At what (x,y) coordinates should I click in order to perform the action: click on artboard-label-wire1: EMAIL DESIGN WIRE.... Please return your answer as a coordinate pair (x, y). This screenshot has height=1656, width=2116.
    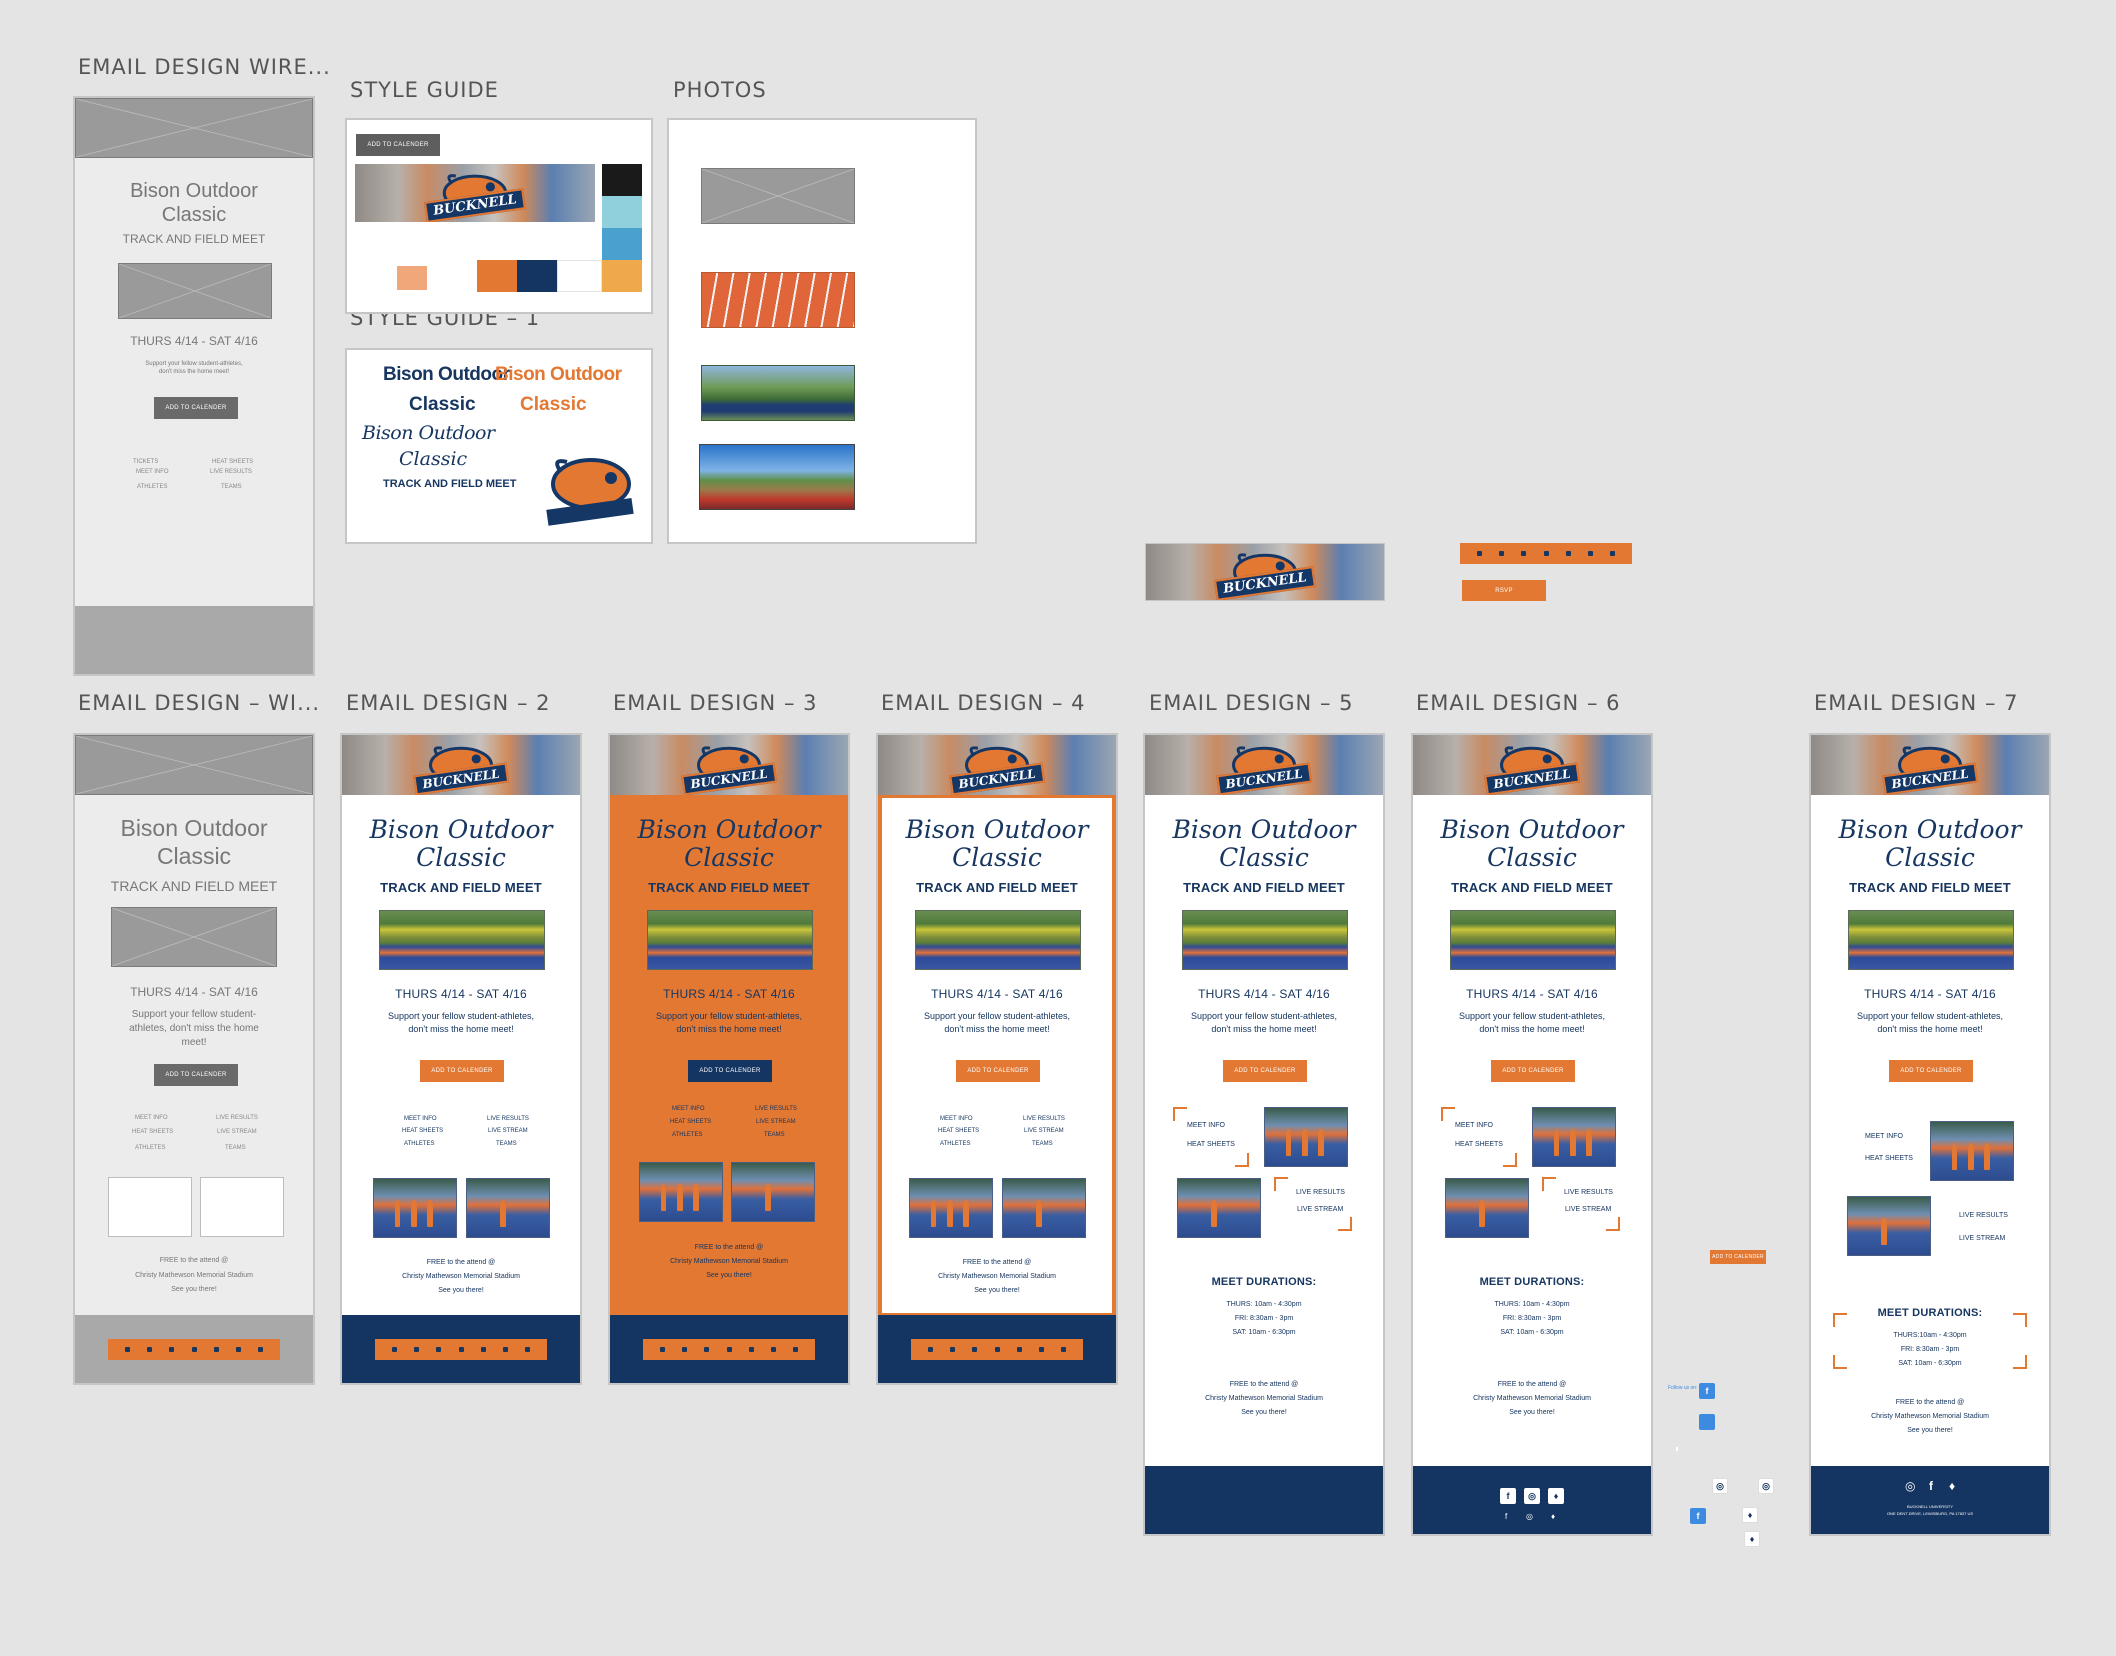
    Looking at the image, I should click on (204, 67).